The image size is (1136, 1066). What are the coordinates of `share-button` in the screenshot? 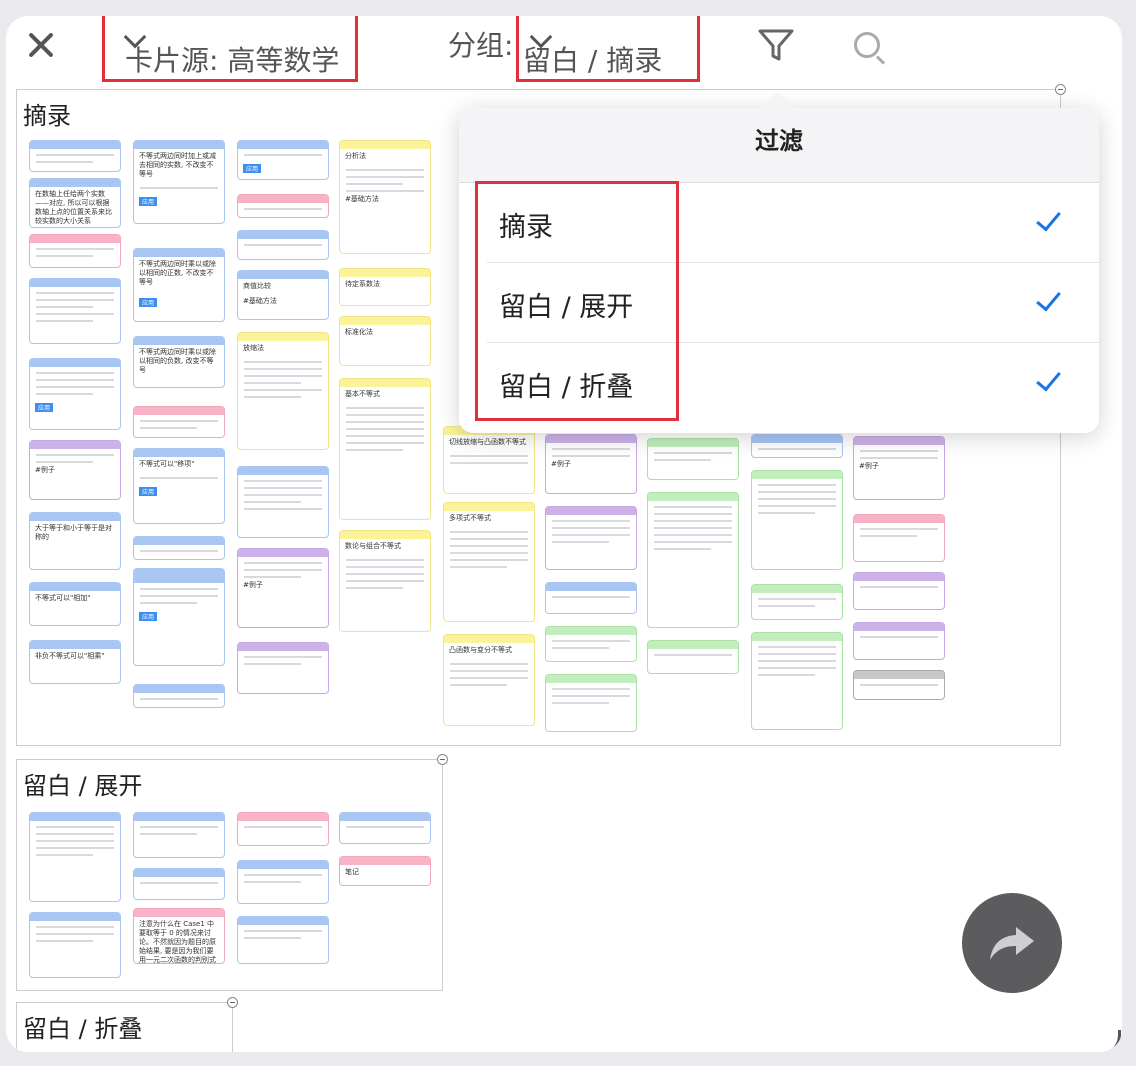 It's located at (1012, 943).